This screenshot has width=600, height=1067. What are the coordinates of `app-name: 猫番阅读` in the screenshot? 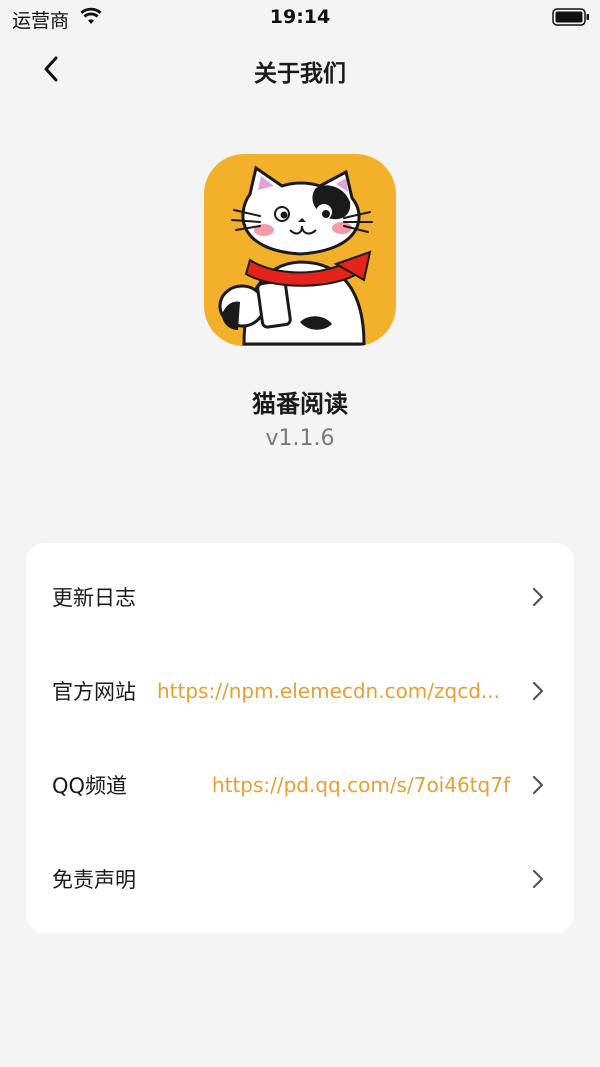 It's located at (300, 404).